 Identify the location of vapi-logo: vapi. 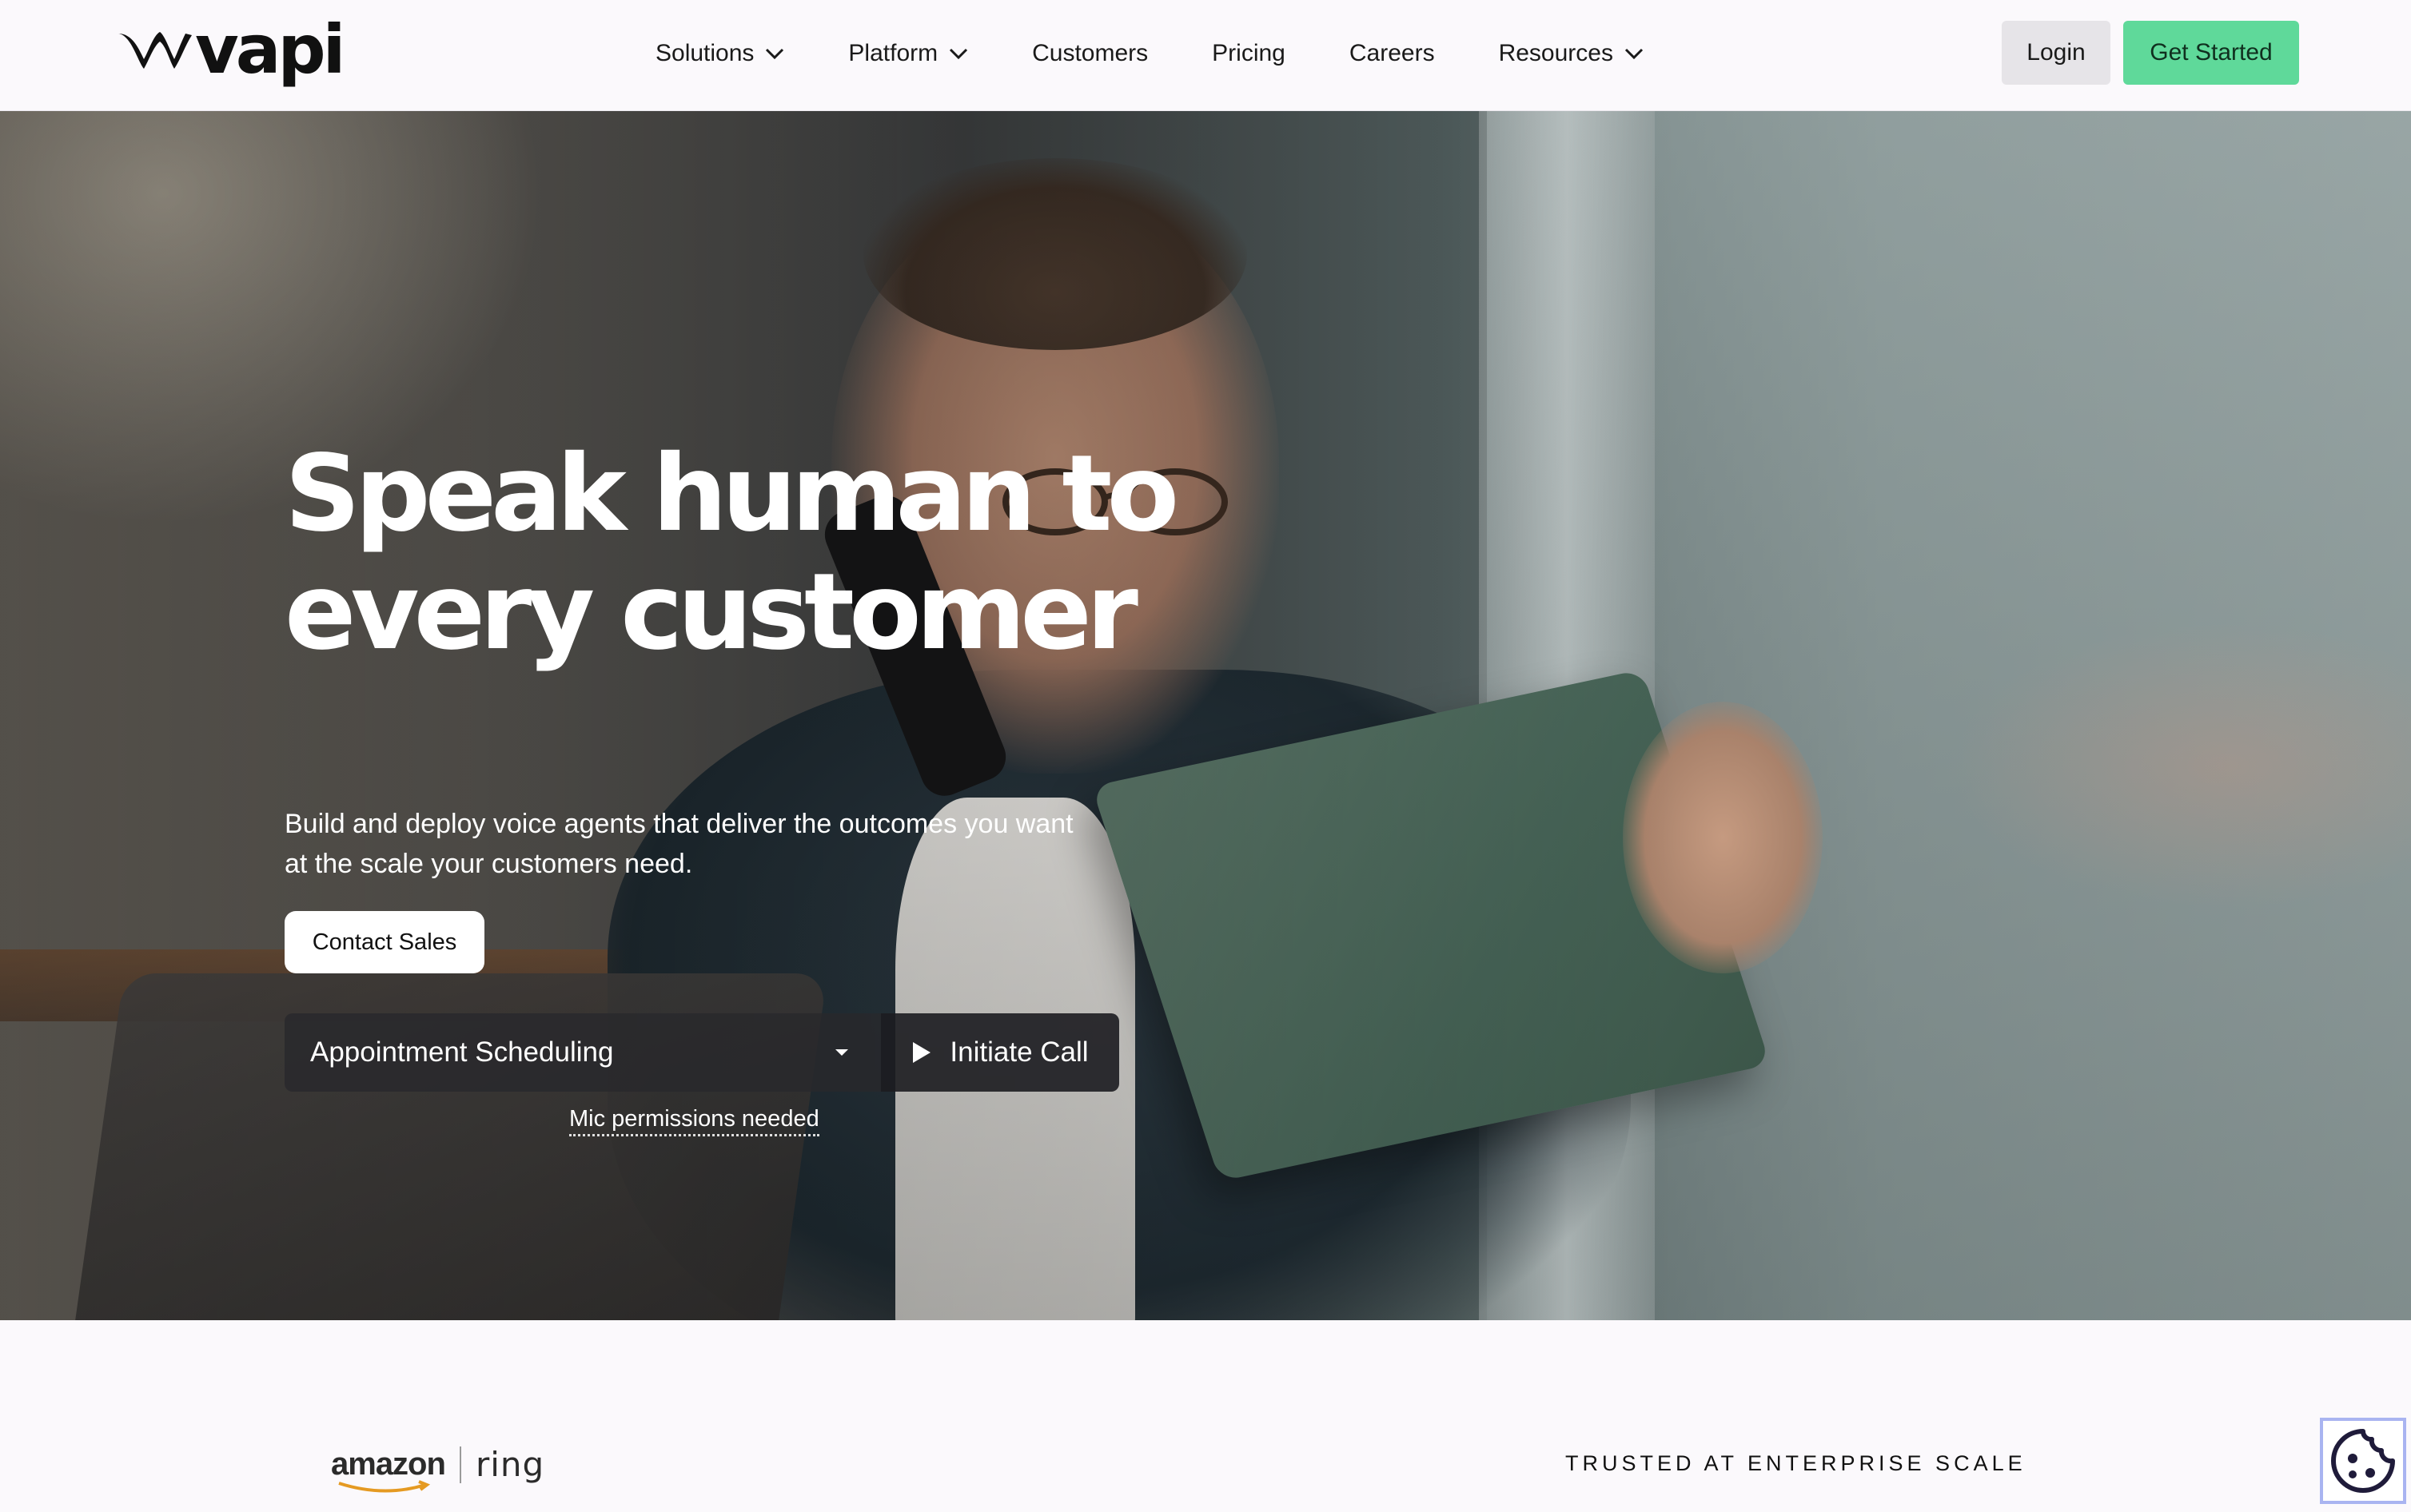
(231, 50).